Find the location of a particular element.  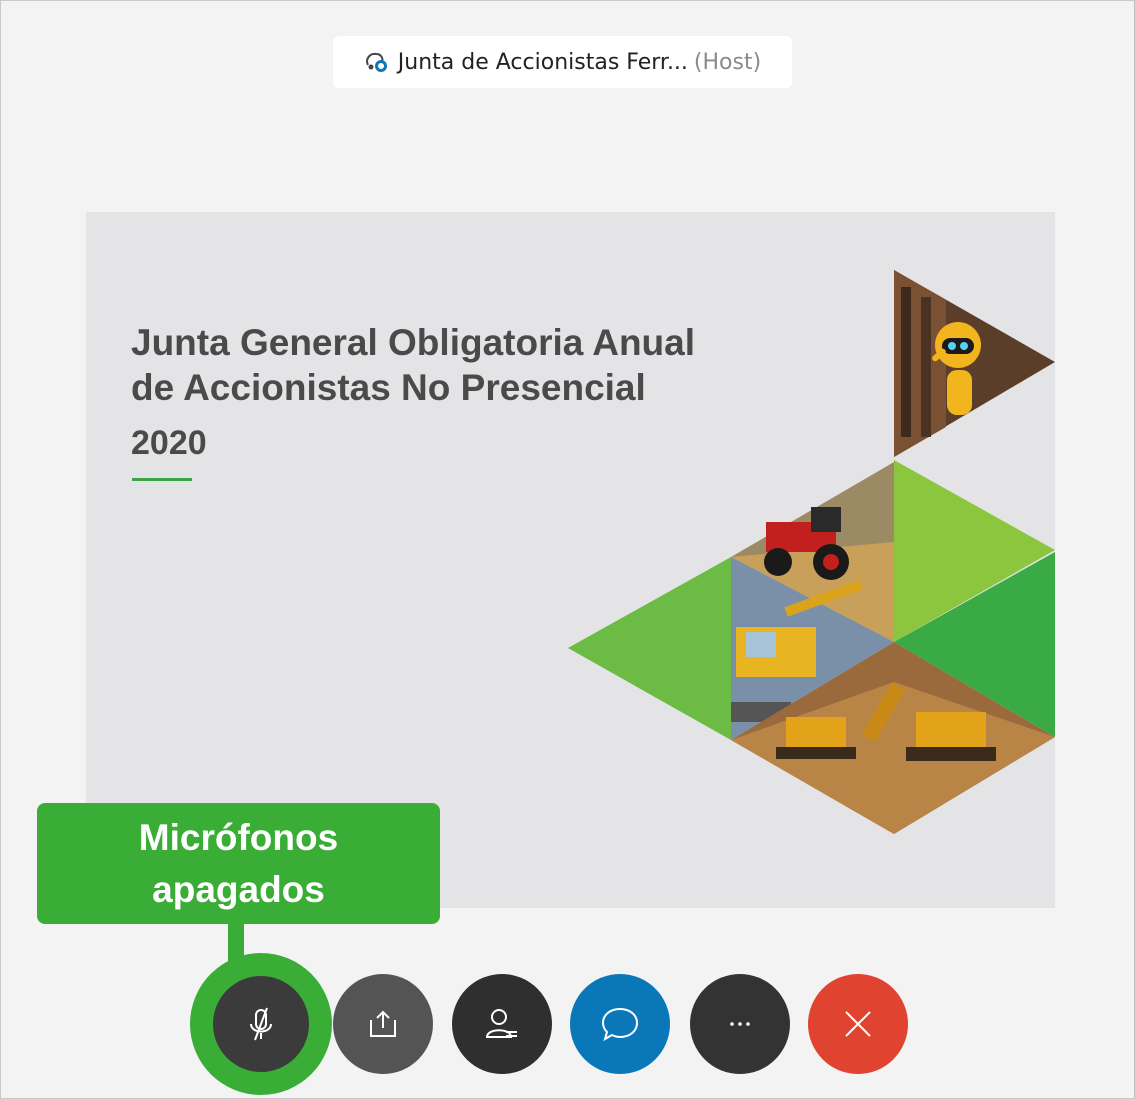

mute-button is located at coordinates (261, 1024).